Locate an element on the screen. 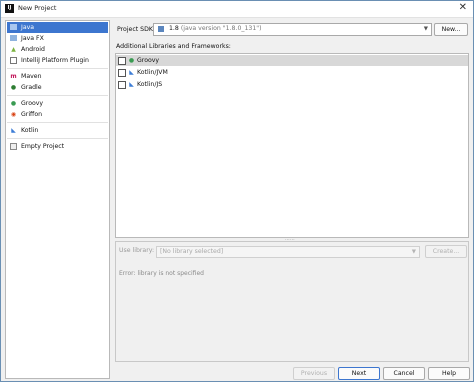  sidebar-item-label: Kotlin is located at coordinates (30, 130).